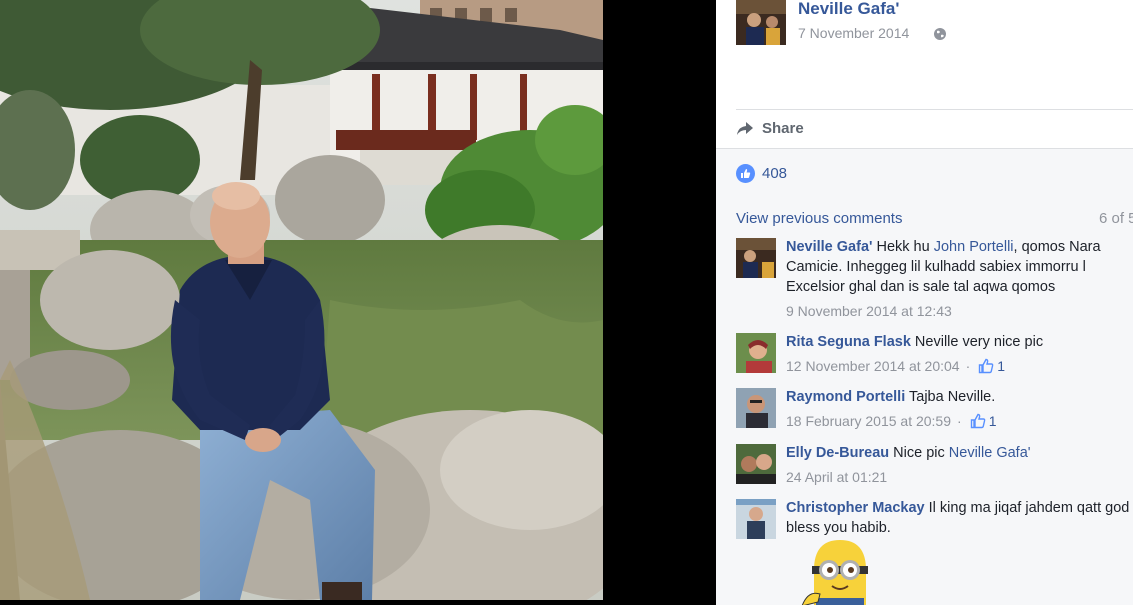  Describe the element at coordinates (934, 220) in the screenshot. I see `view-previous-comments-row: View previous comments 6 of 5` at that location.